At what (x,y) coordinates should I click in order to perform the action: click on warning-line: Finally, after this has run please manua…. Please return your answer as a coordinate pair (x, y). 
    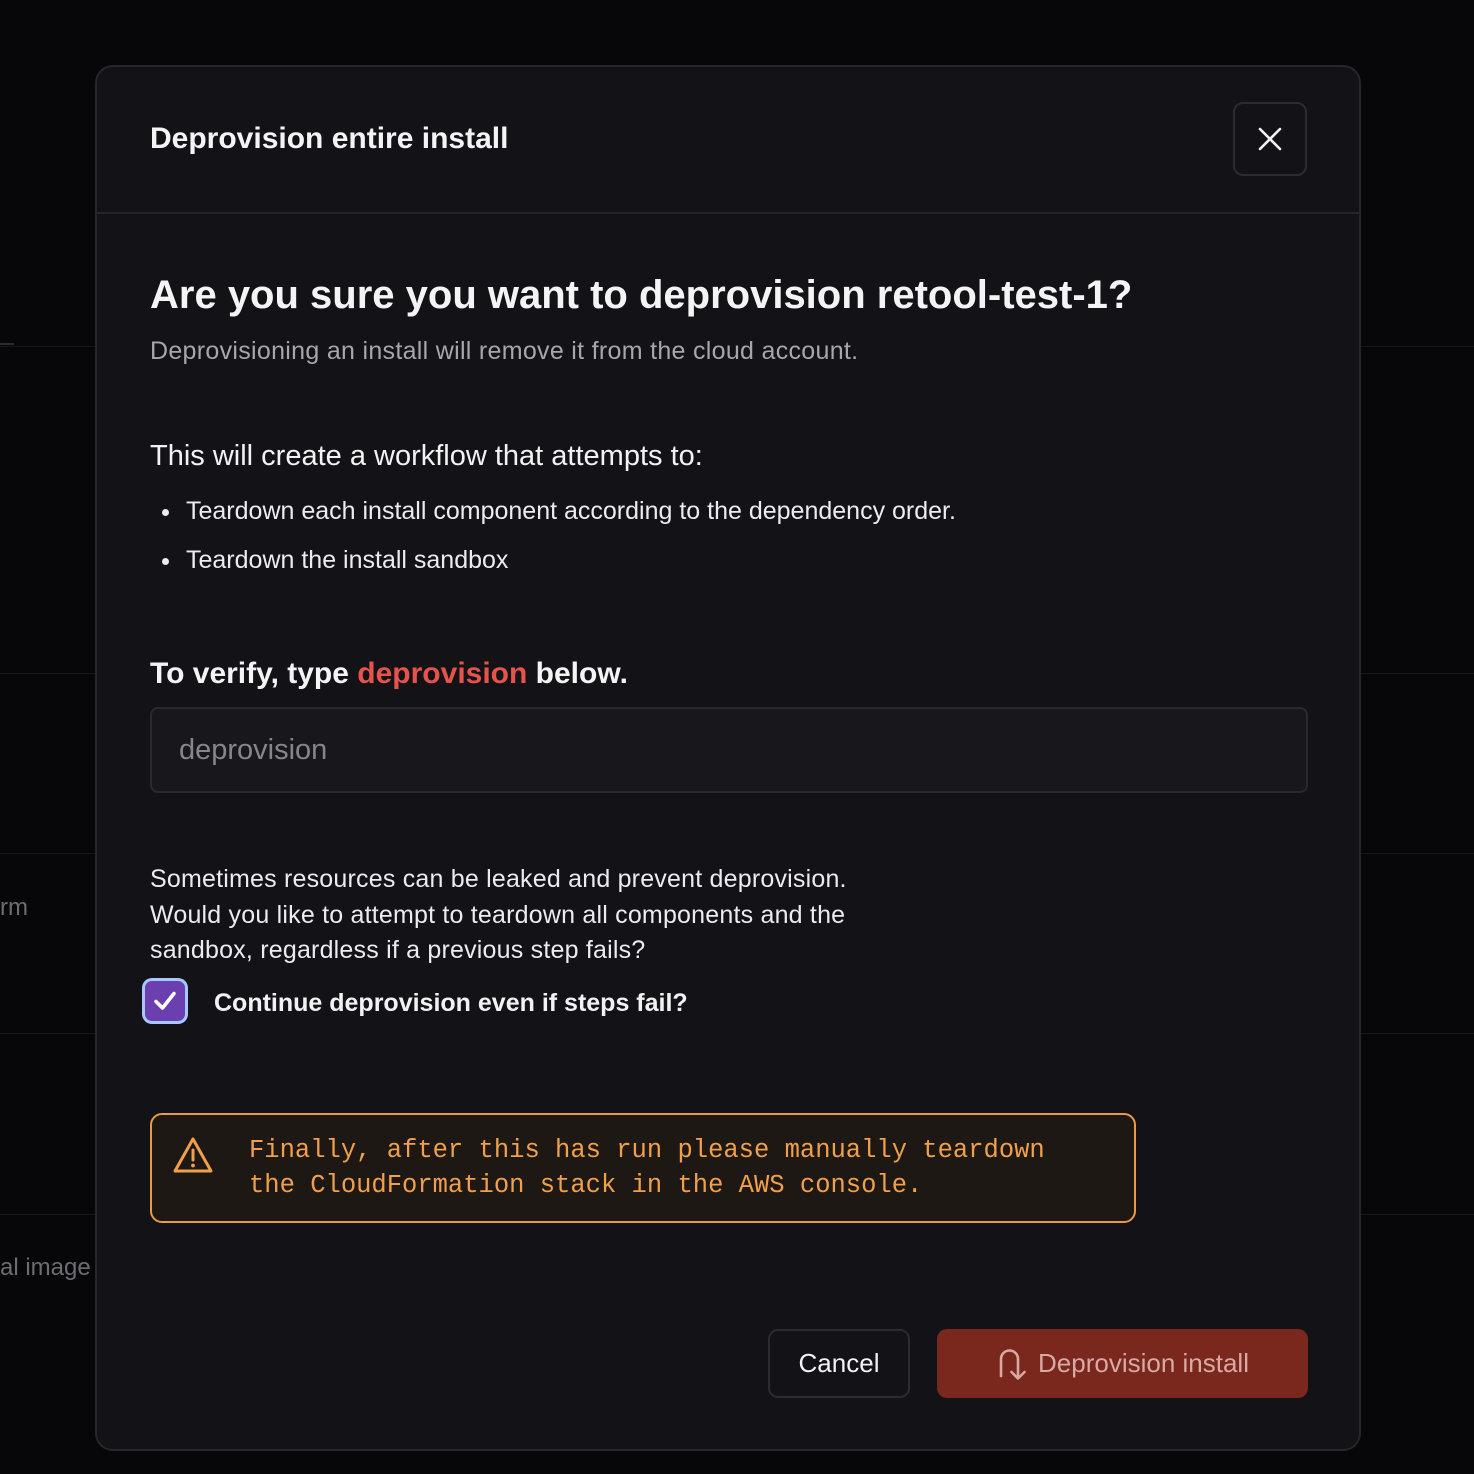
    Looking at the image, I should click on (647, 1150).